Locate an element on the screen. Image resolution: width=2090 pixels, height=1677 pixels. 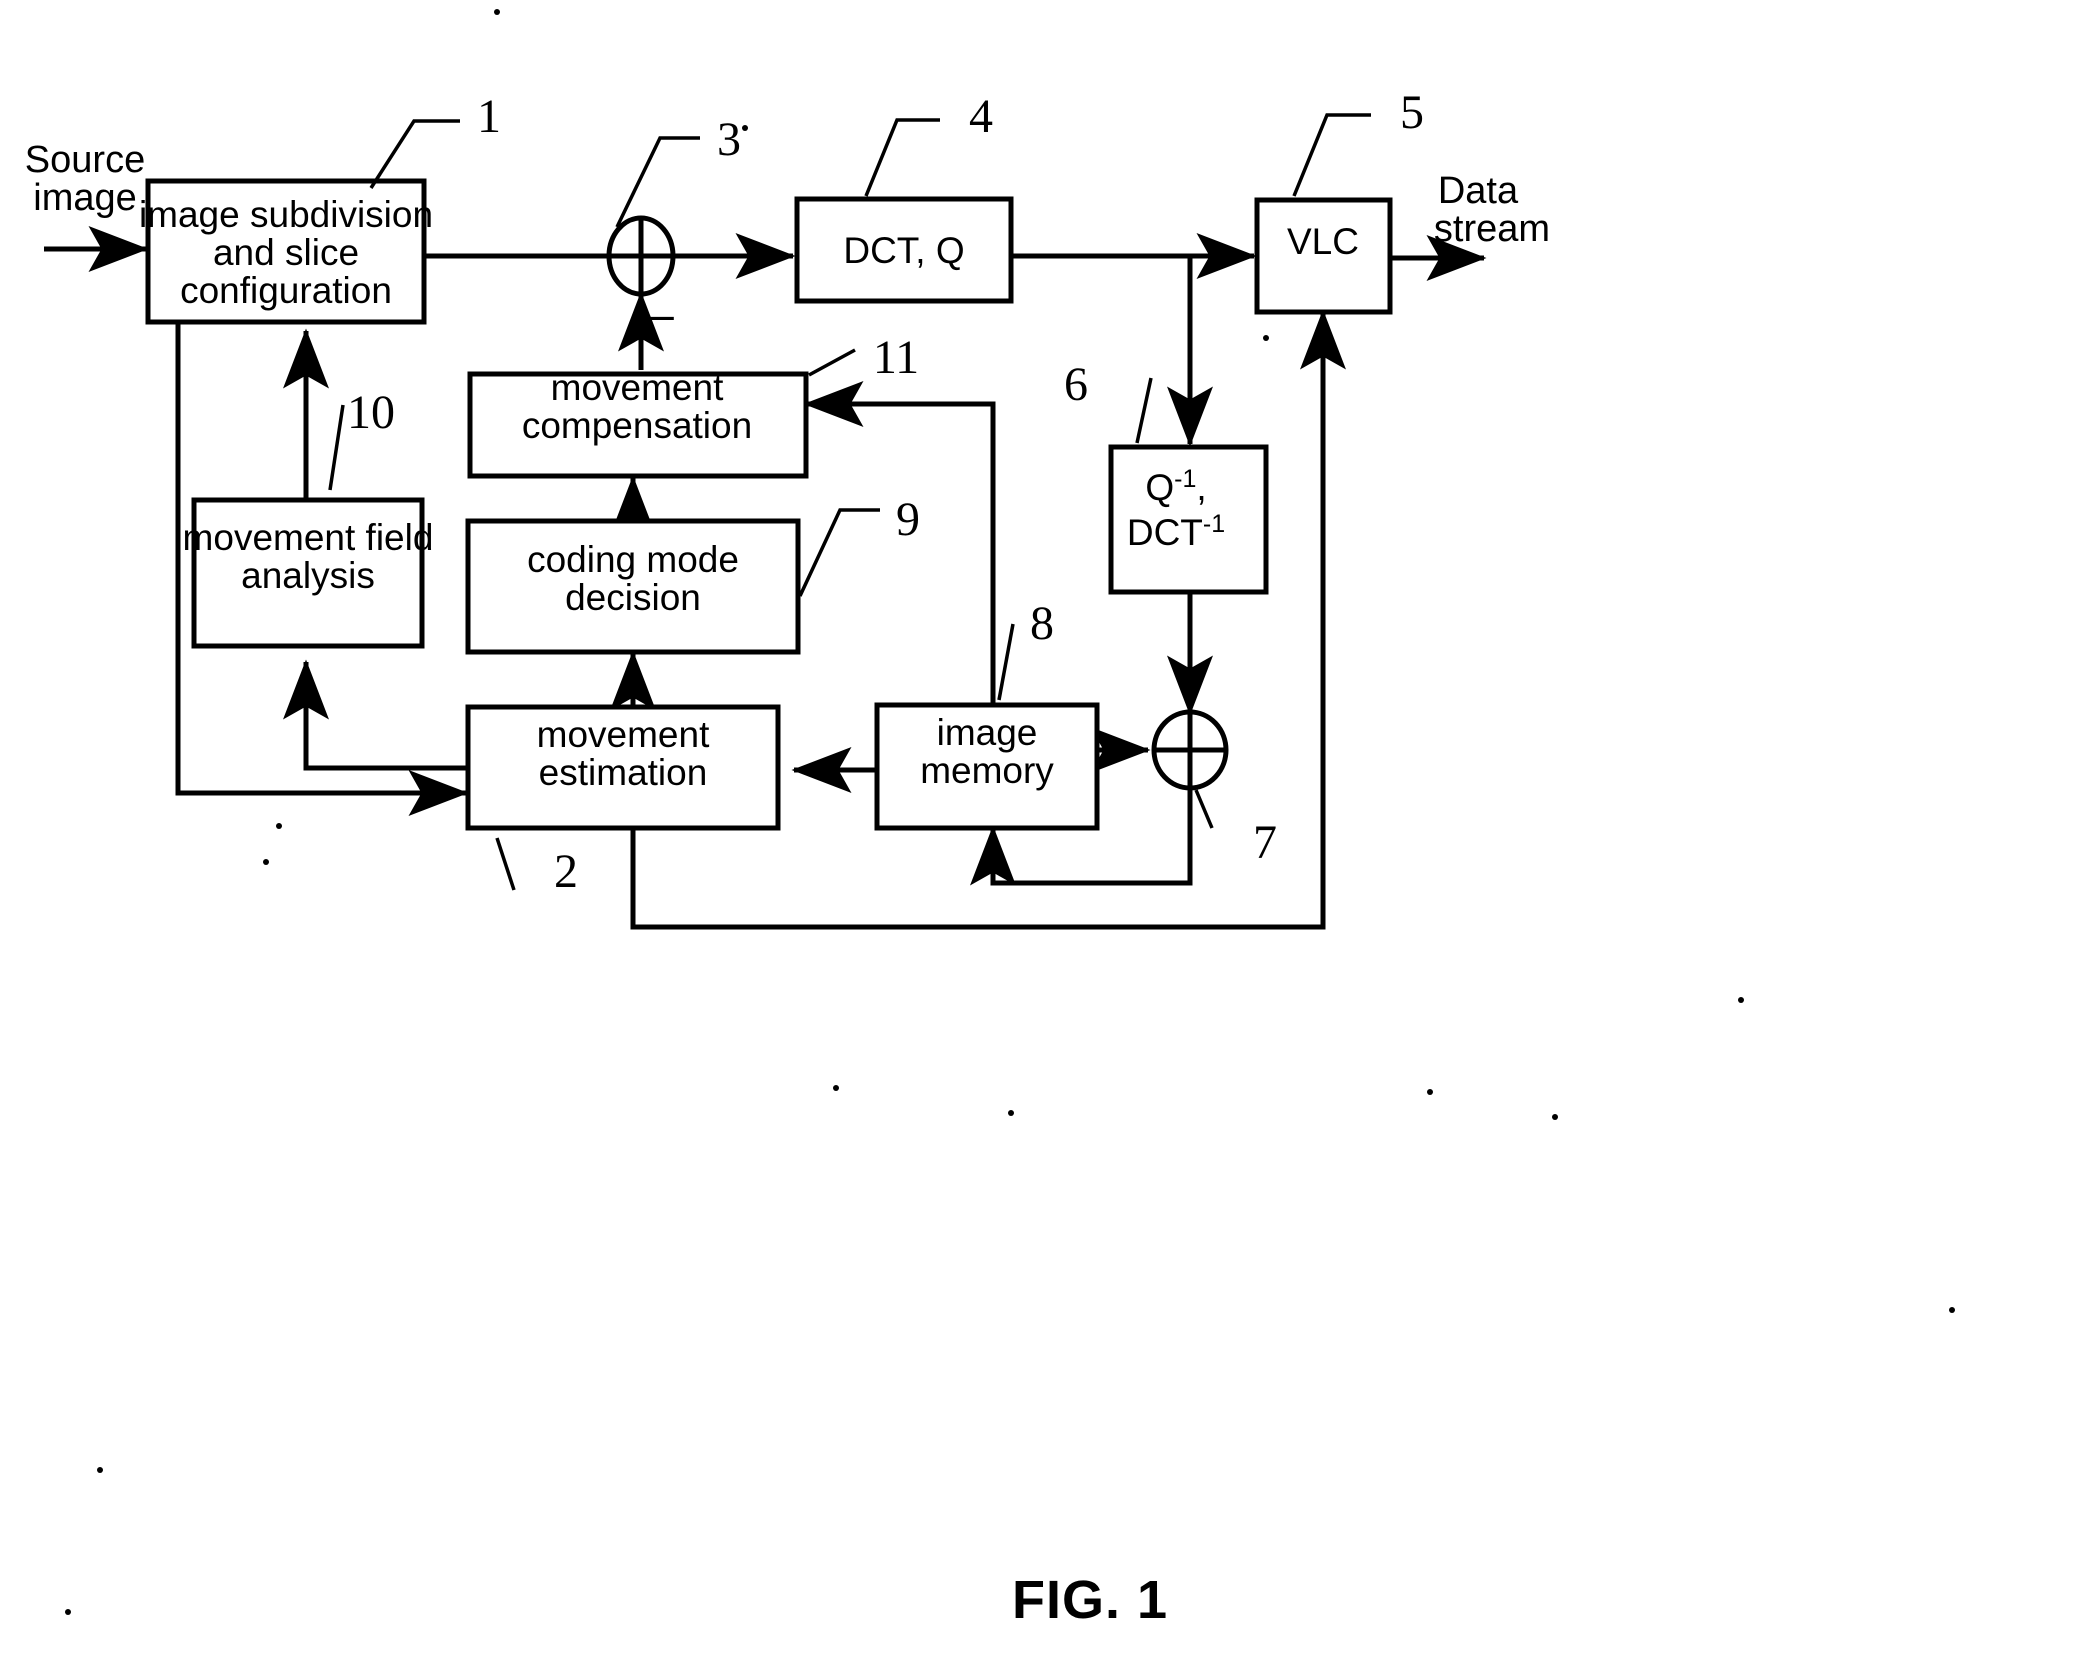
block-label-dct: DCT, Q is located at coordinates (903, 250).